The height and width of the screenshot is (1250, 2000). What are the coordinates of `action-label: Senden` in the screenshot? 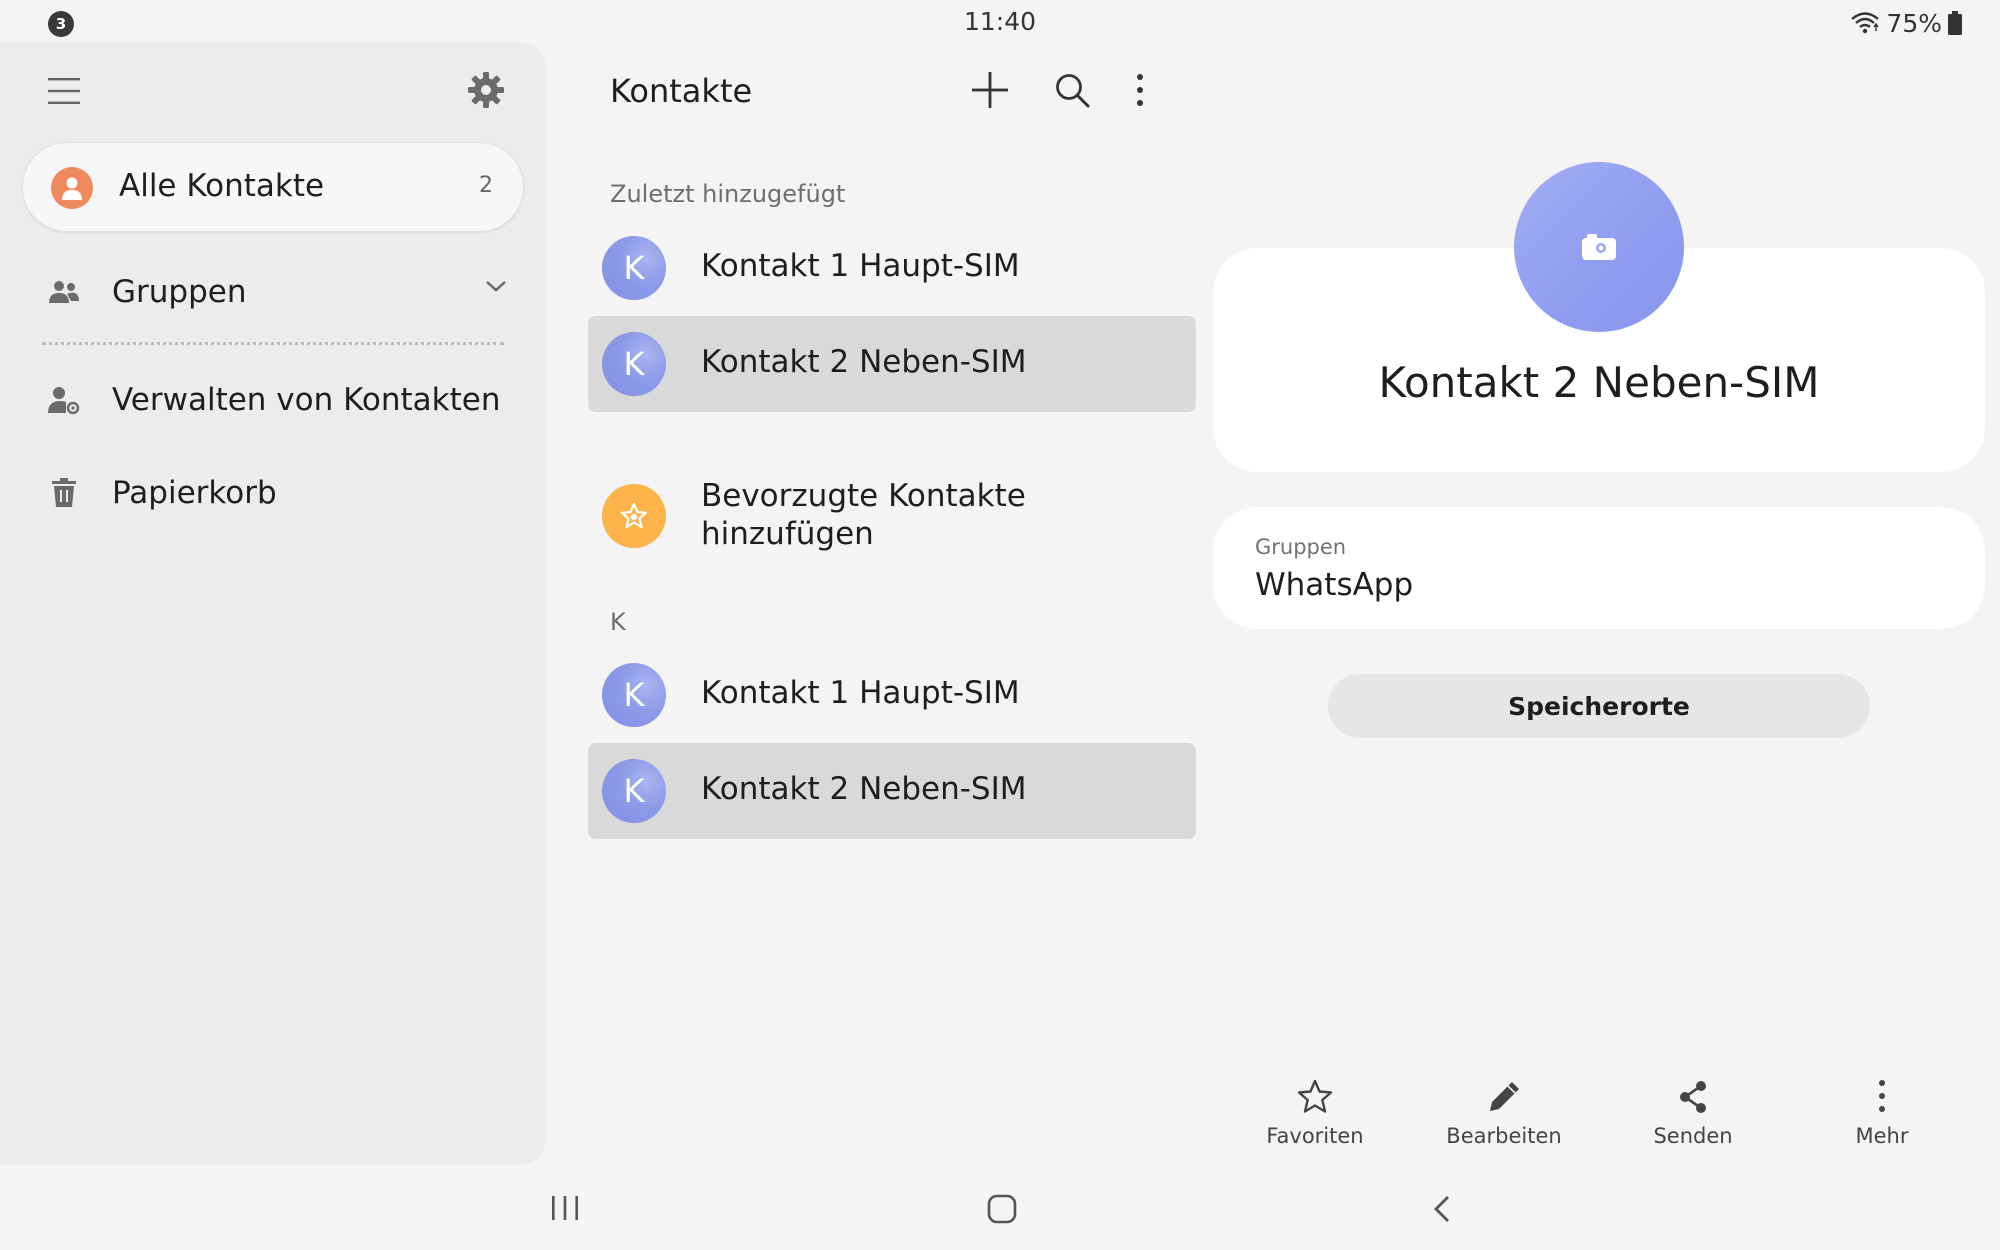 It's located at (1693, 1136).